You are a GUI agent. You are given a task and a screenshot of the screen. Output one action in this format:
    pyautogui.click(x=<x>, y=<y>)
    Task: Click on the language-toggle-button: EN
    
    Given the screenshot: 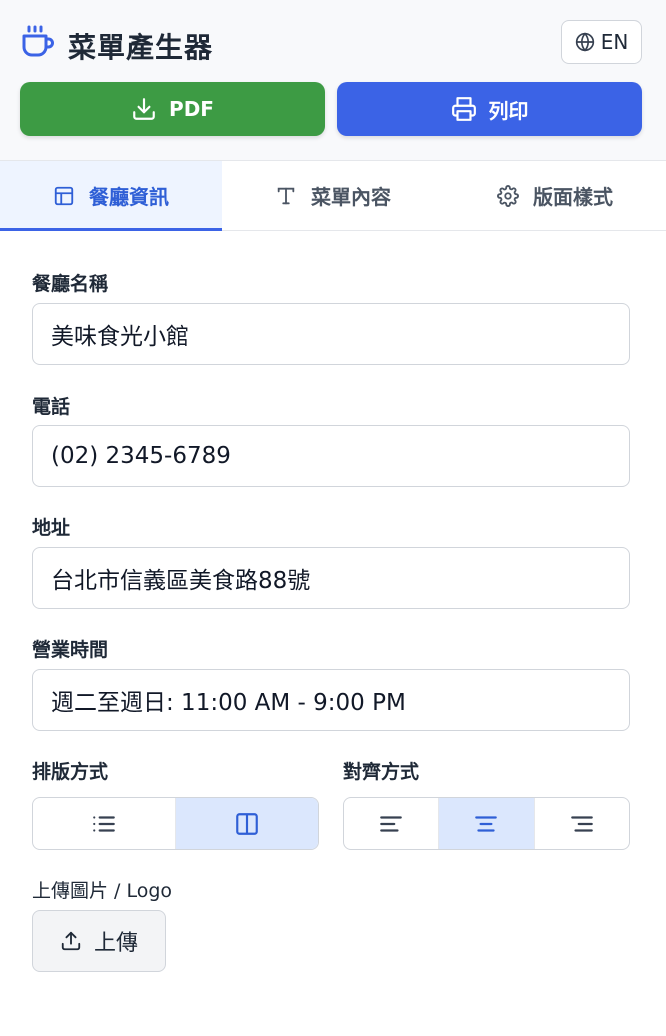 What is the action you would take?
    pyautogui.click(x=601, y=42)
    